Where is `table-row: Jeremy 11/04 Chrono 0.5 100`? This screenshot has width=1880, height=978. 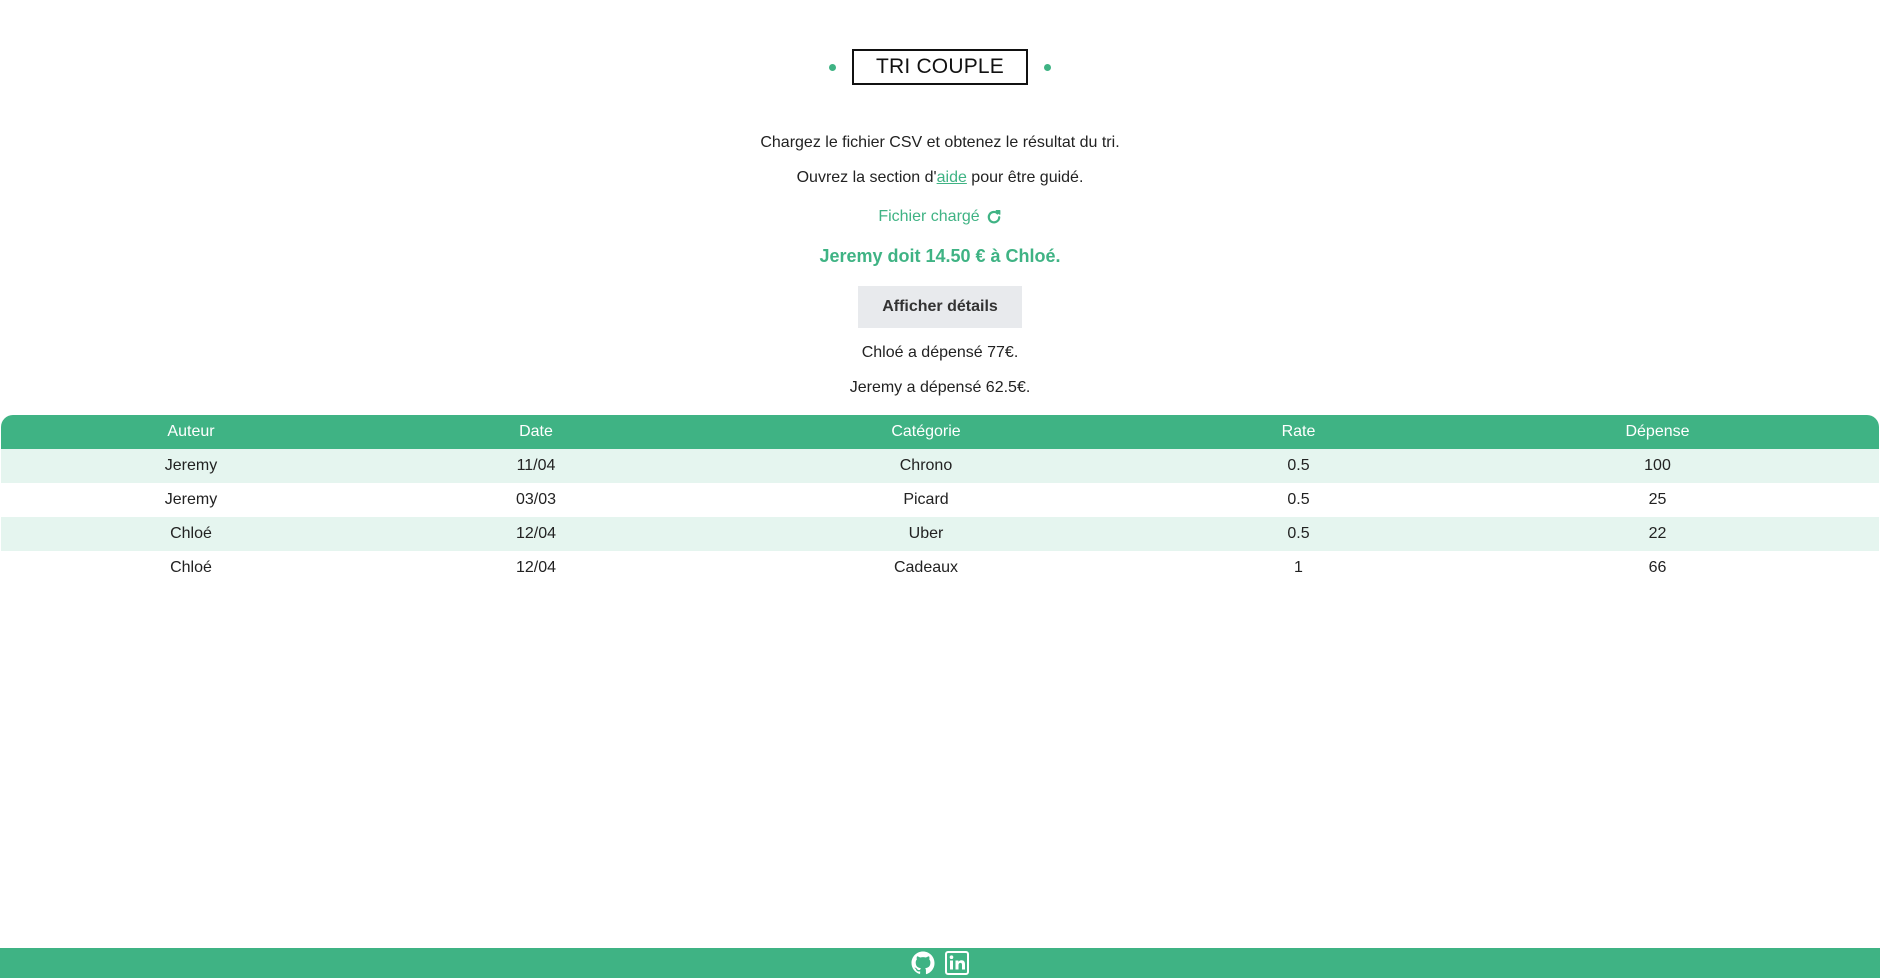
table-row: Jeremy 11/04 Chrono 0.5 100 is located at coordinates (940, 466).